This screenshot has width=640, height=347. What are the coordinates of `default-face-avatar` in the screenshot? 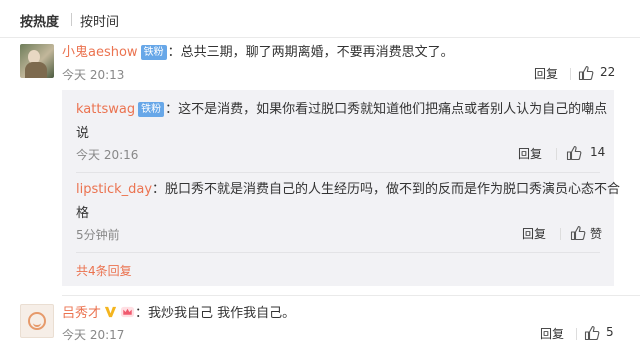 It's located at (37, 321).